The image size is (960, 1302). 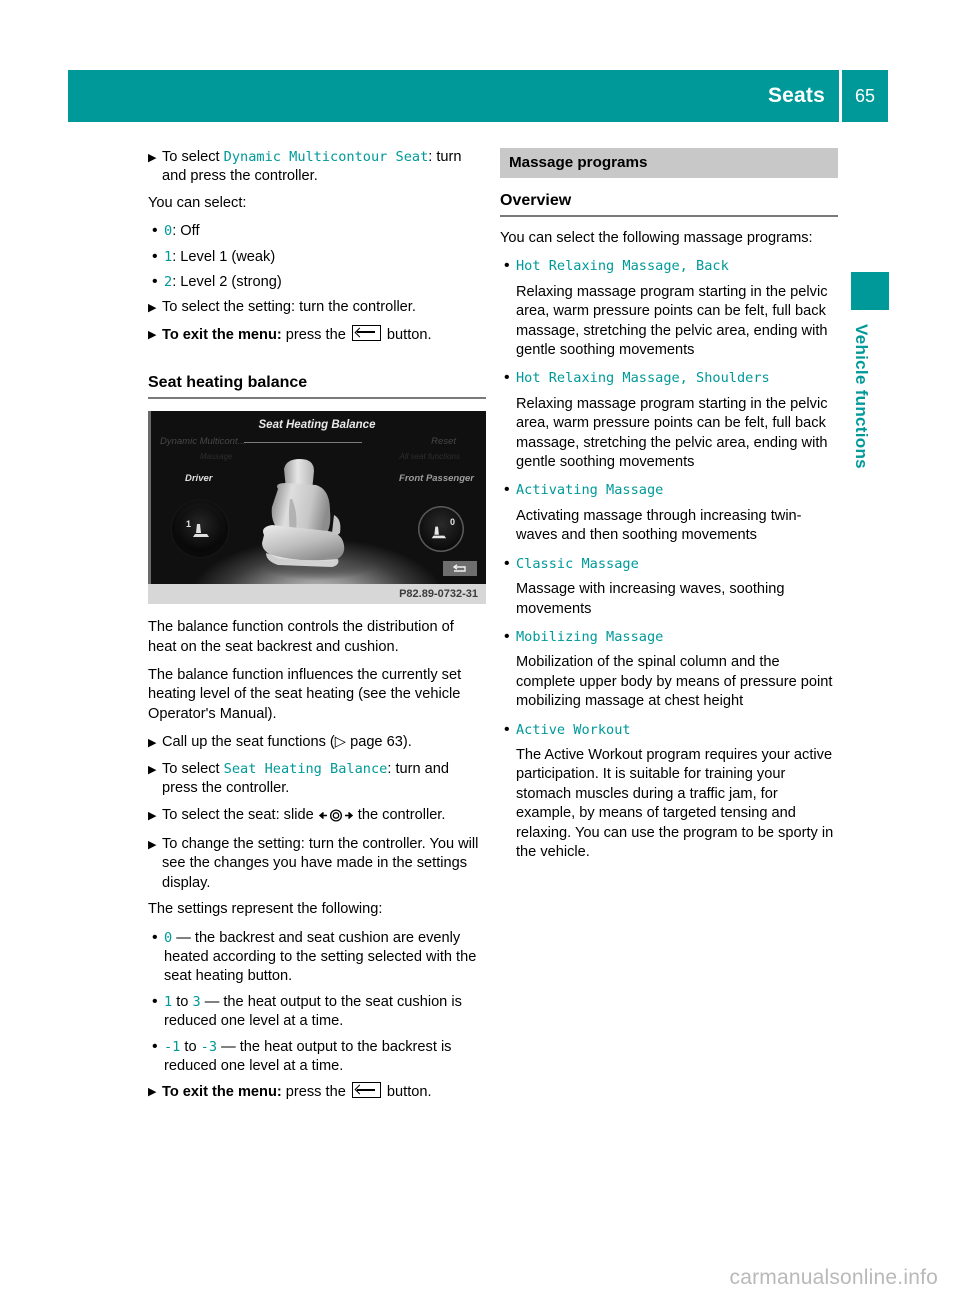 I want to click on step-exit-menu-first: ▶ To exit the menu: press the button., so click(x=317, y=334).